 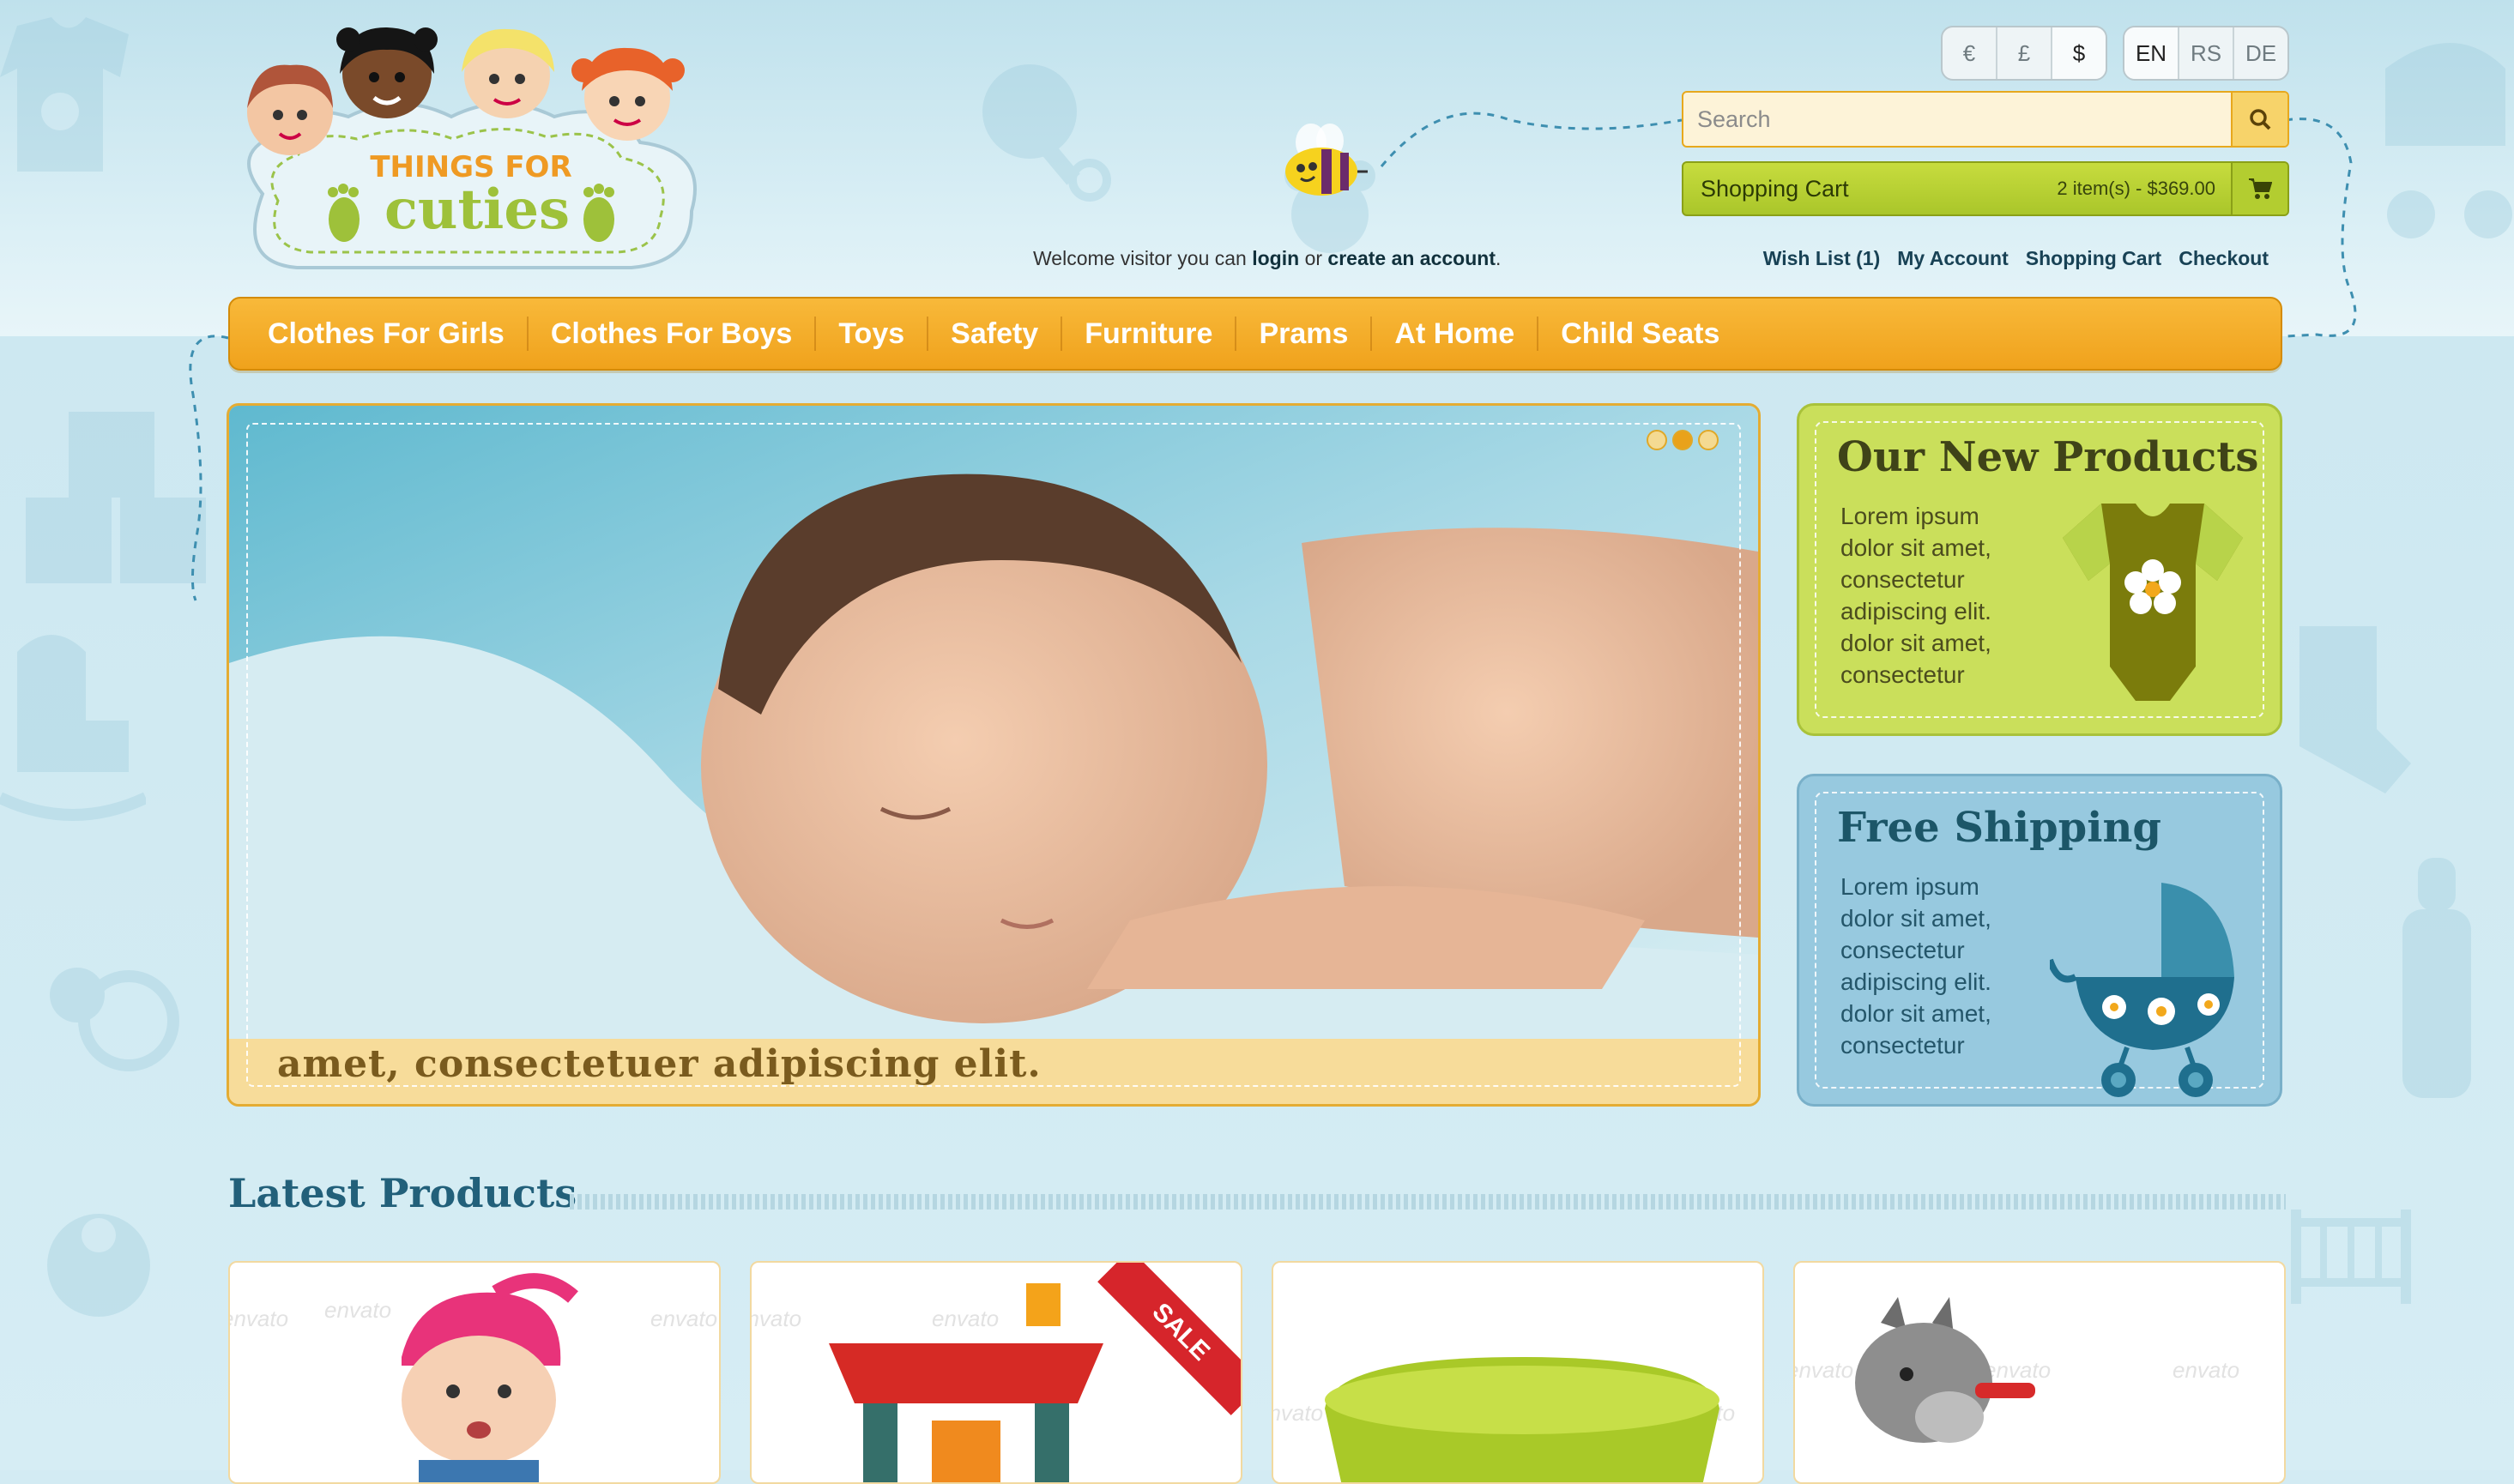 I want to click on cart-item-total: 2 item(s) - $369.00, so click(x=2136, y=188).